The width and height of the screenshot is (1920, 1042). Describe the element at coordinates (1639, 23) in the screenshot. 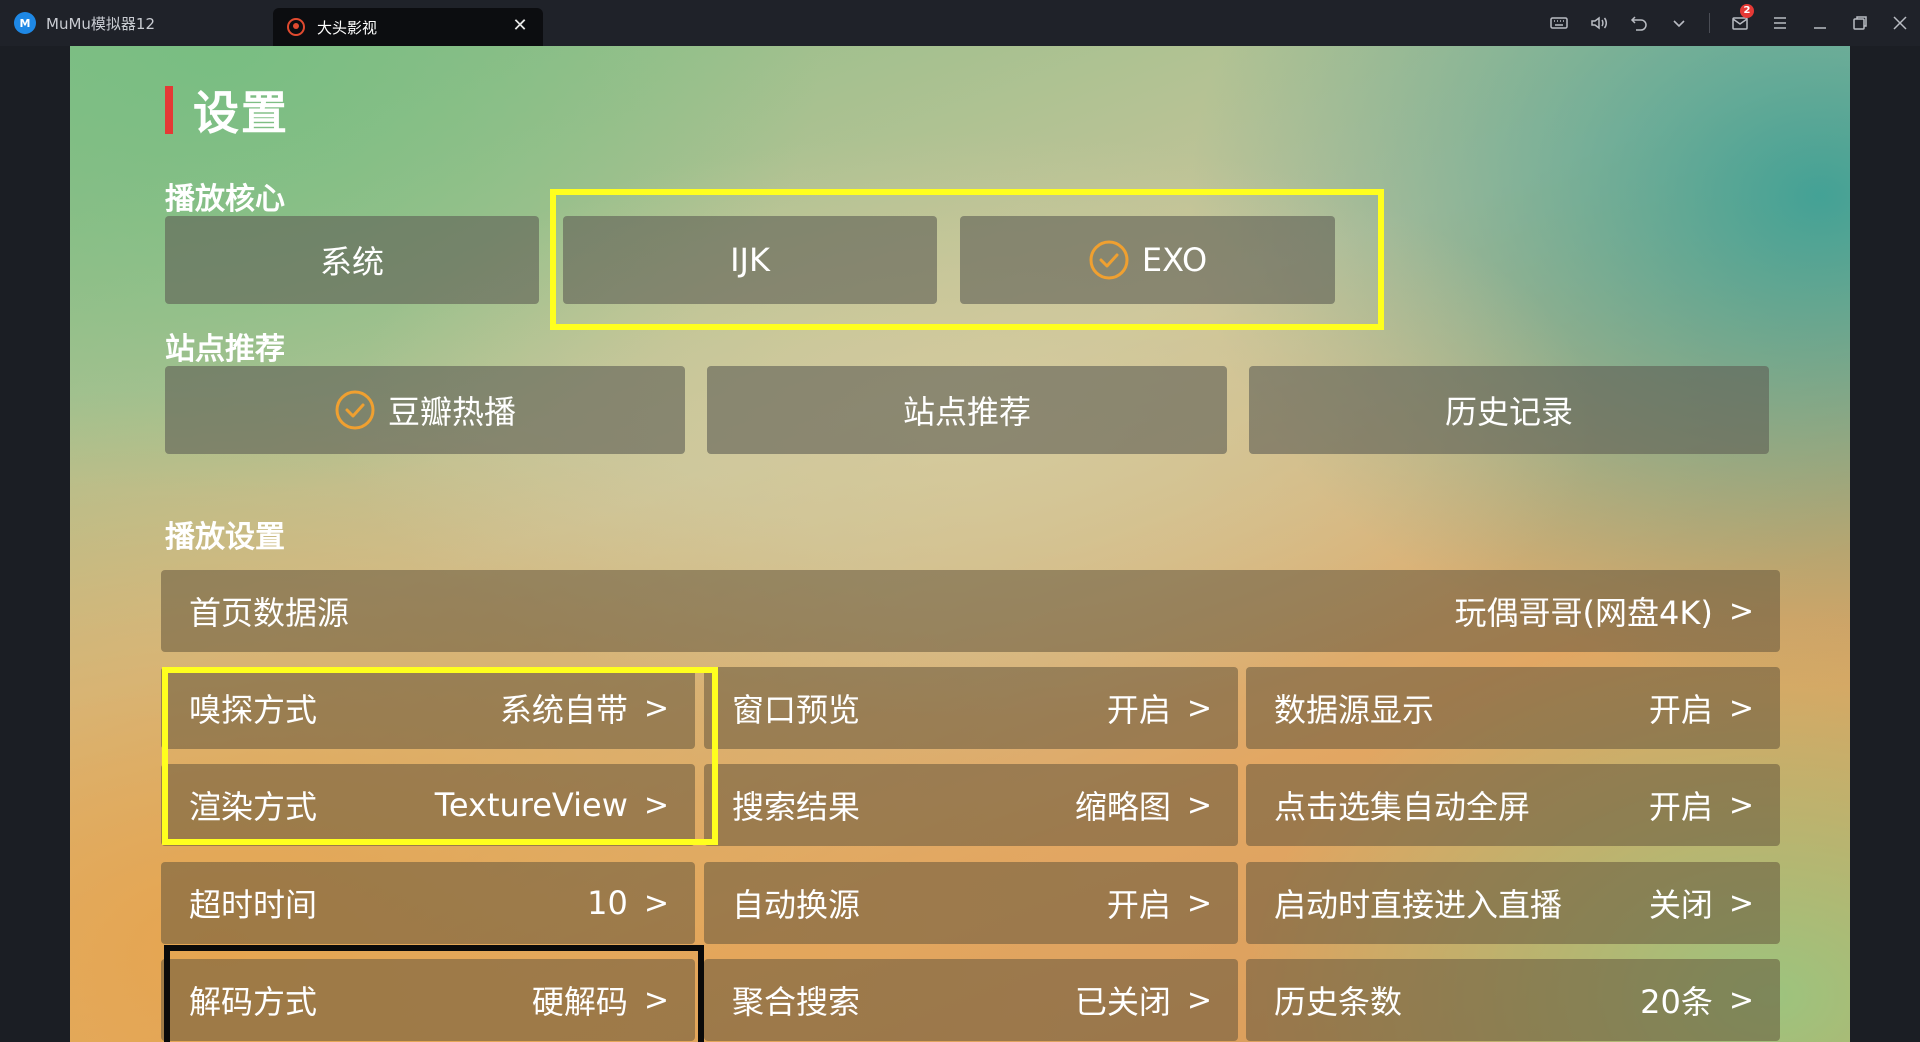

I see `undo-icon` at that location.